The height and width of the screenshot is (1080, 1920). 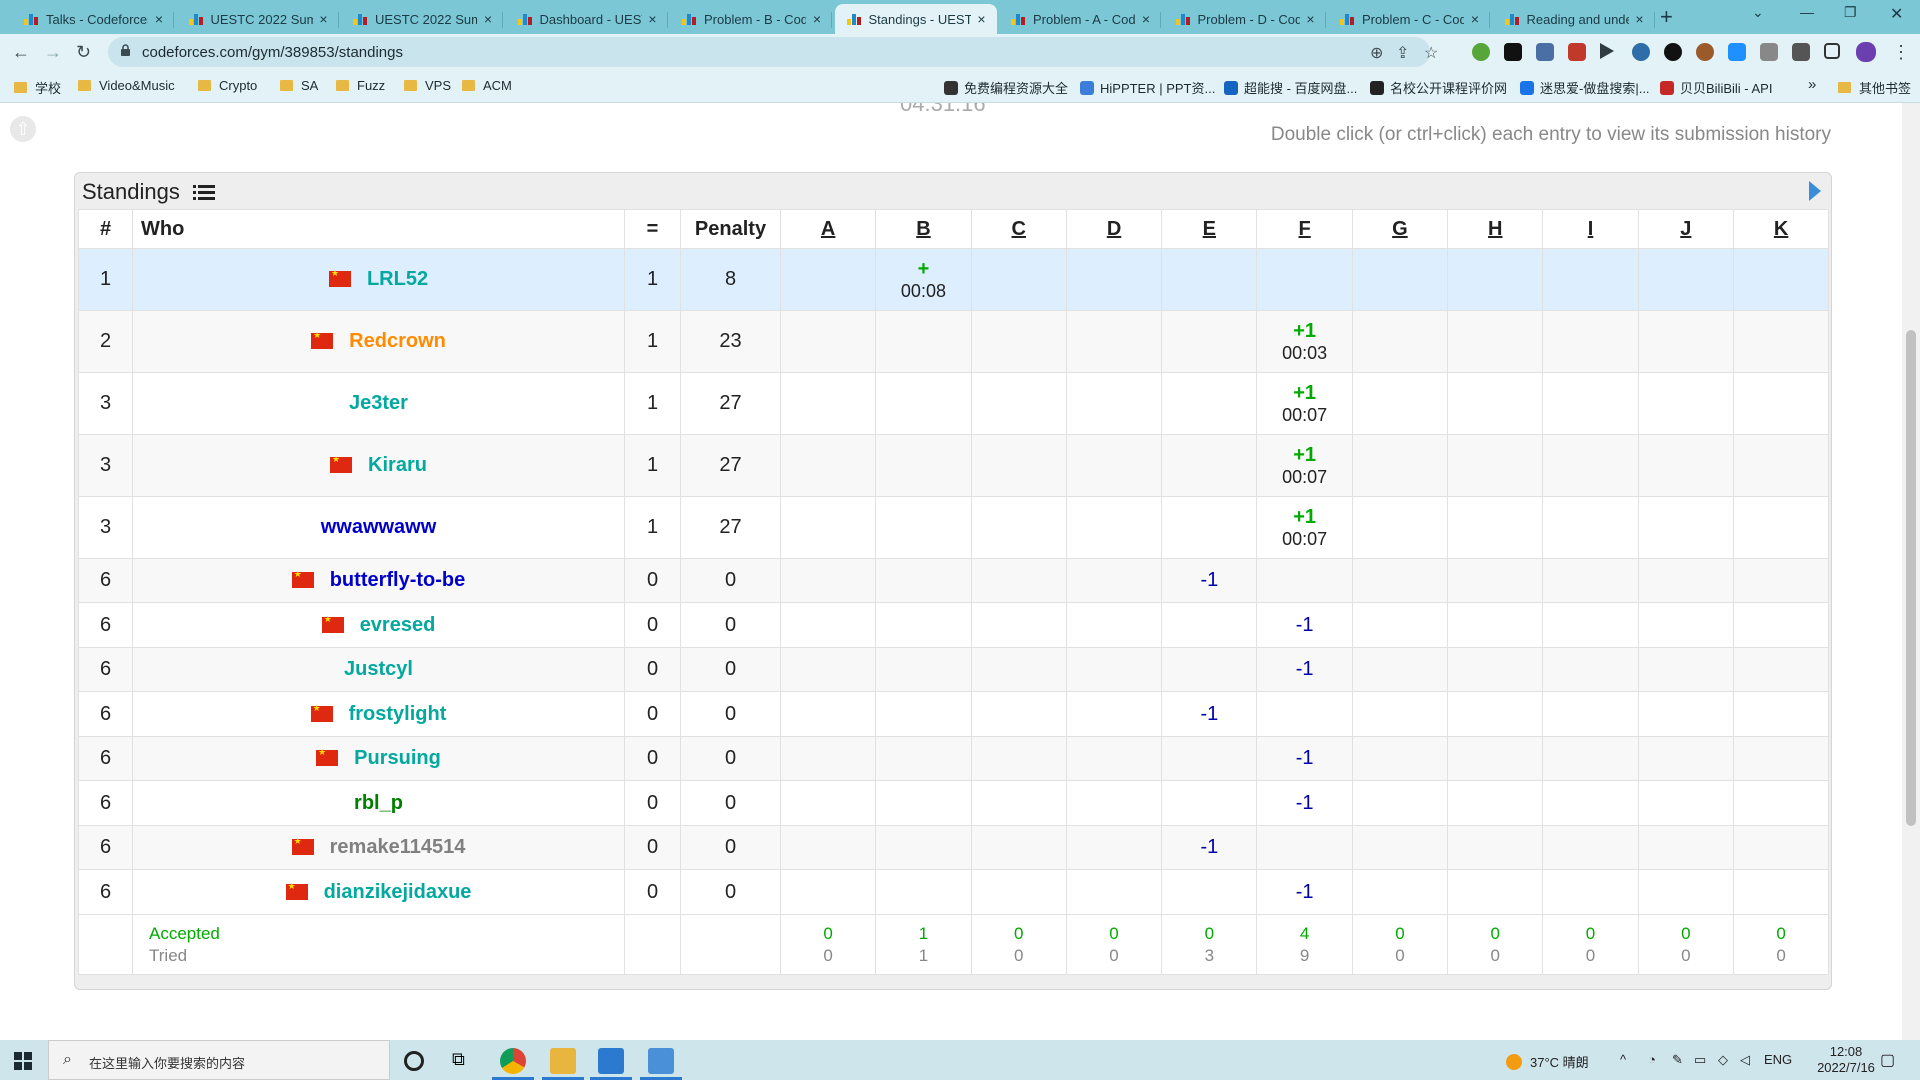 I want to click on scrollbar-thumb, so click(x=1911, y=578).